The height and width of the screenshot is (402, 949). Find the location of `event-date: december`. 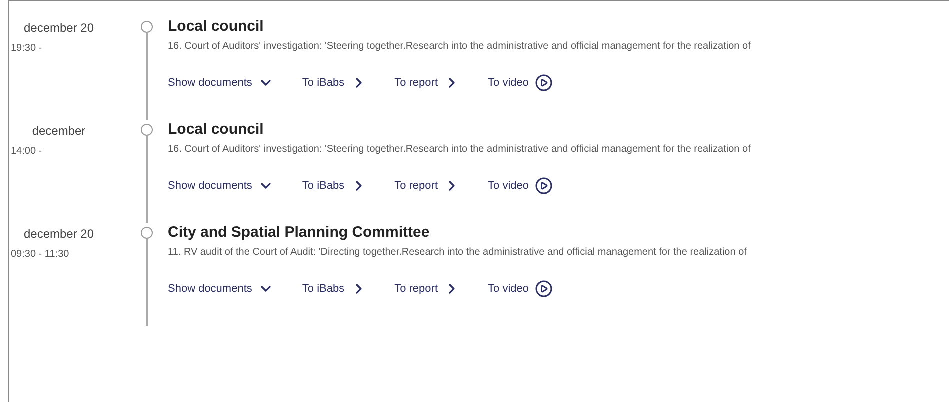

event-date: december is located at coordinates (59, 131).